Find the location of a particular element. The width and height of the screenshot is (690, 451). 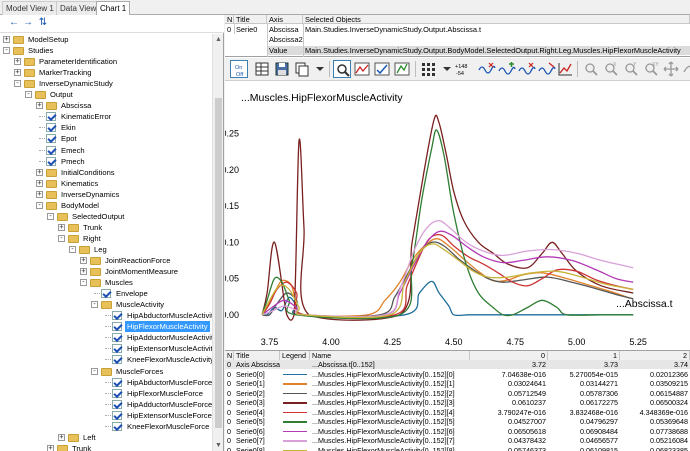

copy-icon is located at coordinates (302, 69).